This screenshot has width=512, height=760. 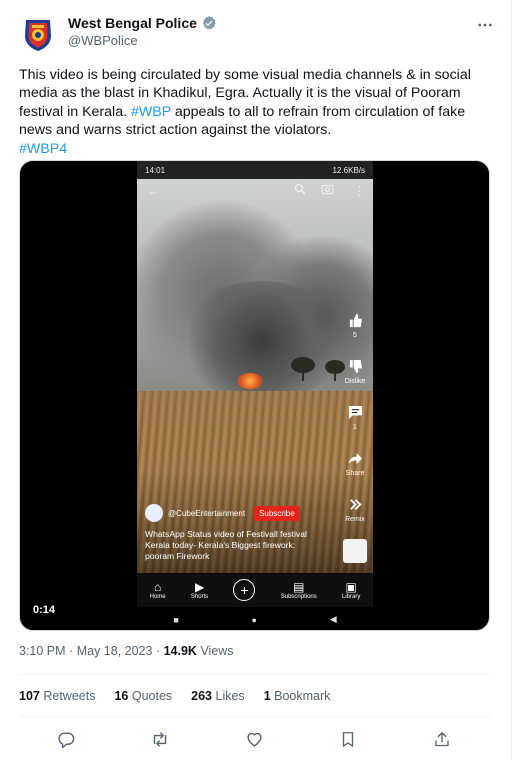 I want to click on retweet-icon, so click(x=160, y=739).